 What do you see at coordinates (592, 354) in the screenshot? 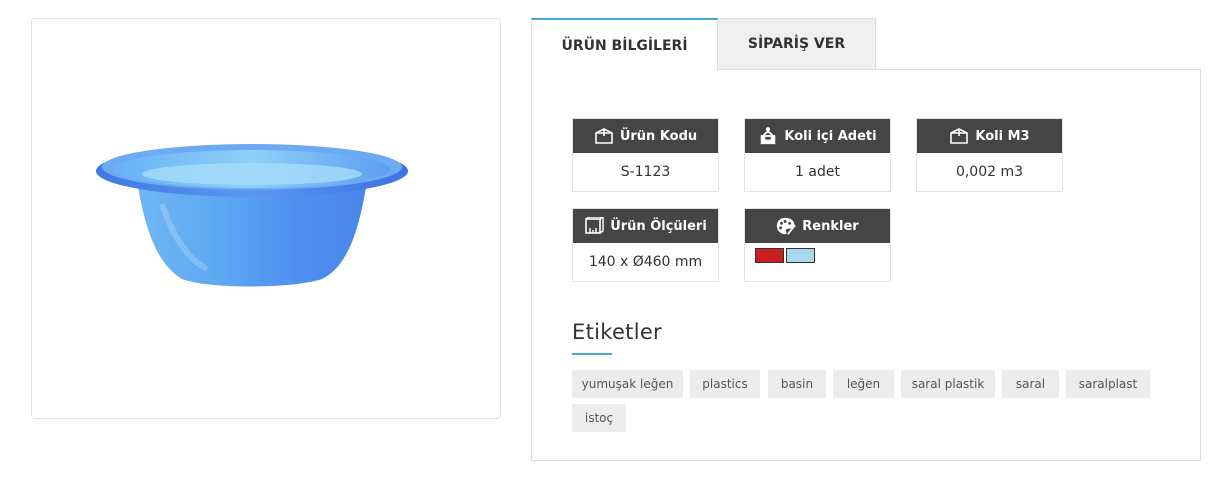
I see `tags-title-underline` at bounding box center [592, 354].